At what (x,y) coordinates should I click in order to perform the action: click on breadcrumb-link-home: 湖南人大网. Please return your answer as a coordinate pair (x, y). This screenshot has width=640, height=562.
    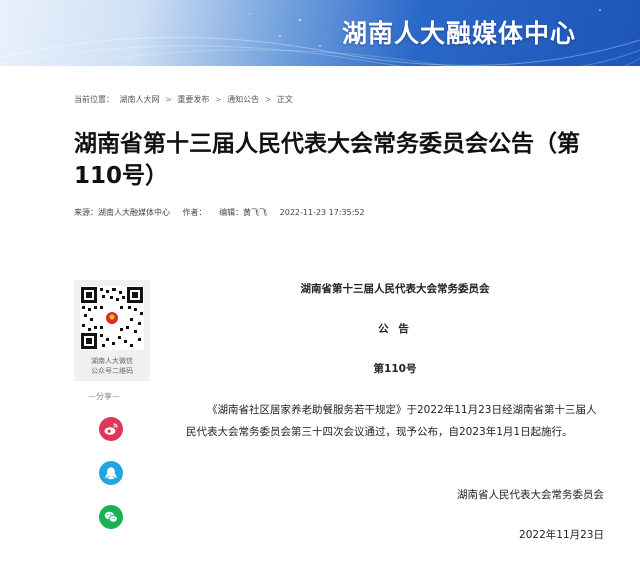
    Looking at the image, I should click on (140, 99).